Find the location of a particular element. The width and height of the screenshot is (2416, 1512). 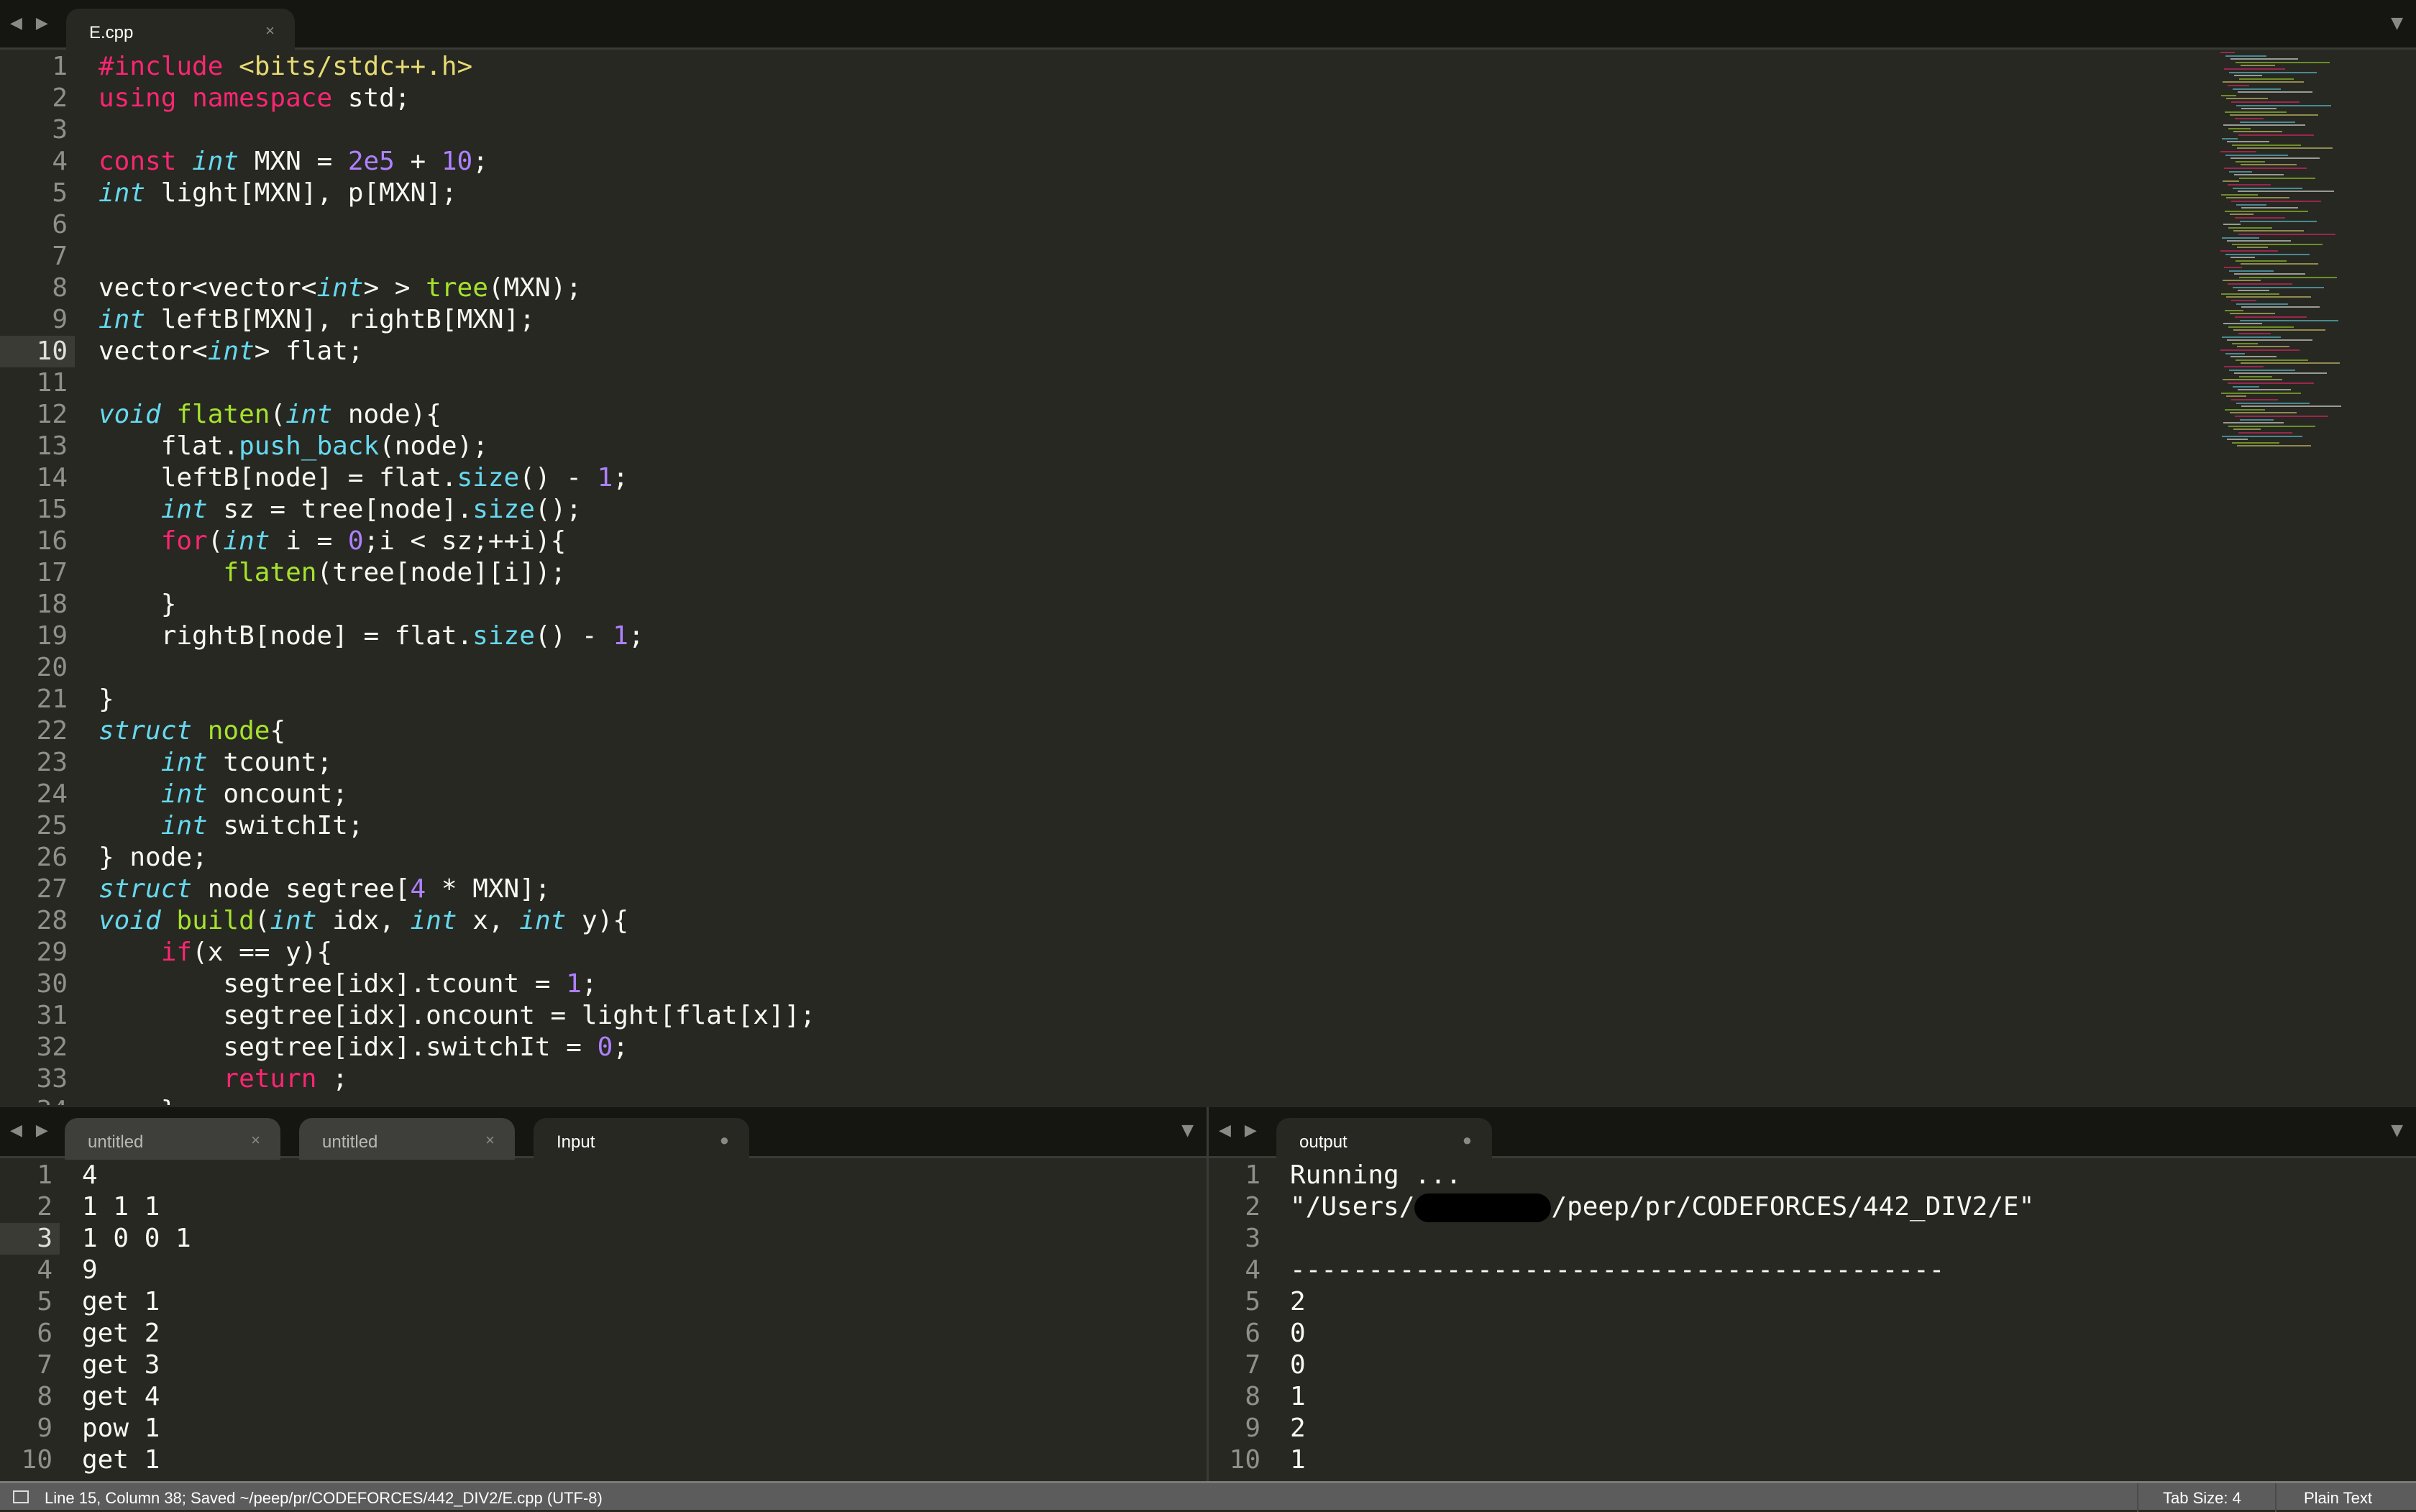

line-number: 28 is located at coordinates (52, 920).